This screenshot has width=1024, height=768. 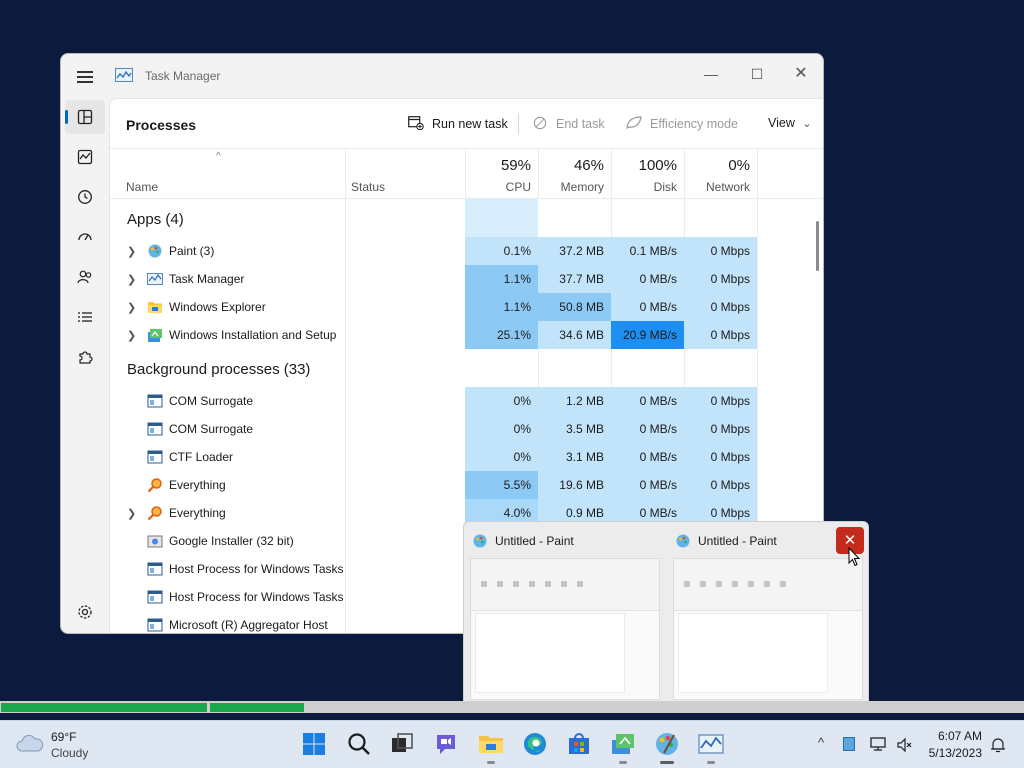 I want to click on memory-cell: 34.6 MB, so click(x=574, y=335).